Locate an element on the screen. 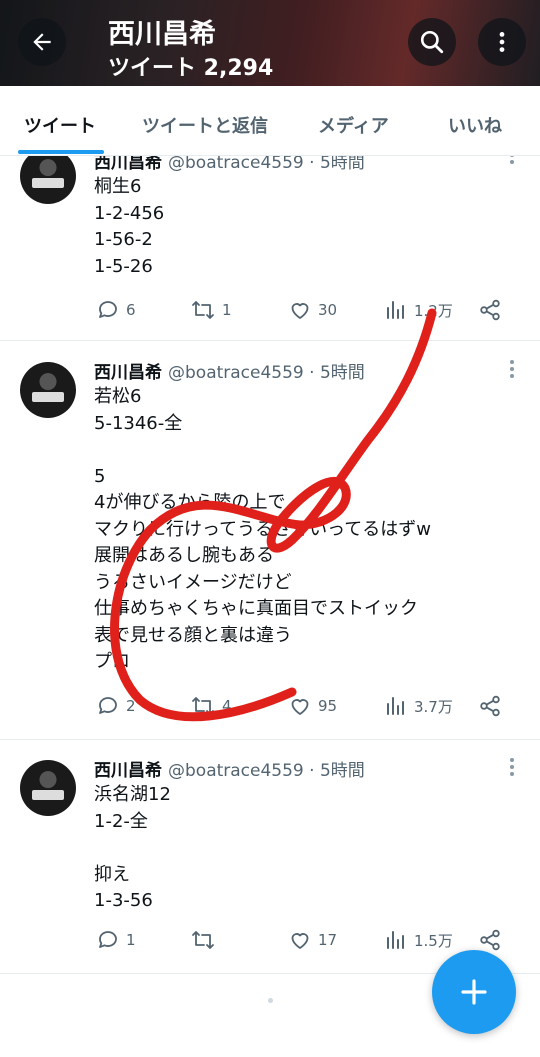  tweet-text: 浜名湖12 1-2-全 抑え 1-3-56 is located at coordinates (132, 848).